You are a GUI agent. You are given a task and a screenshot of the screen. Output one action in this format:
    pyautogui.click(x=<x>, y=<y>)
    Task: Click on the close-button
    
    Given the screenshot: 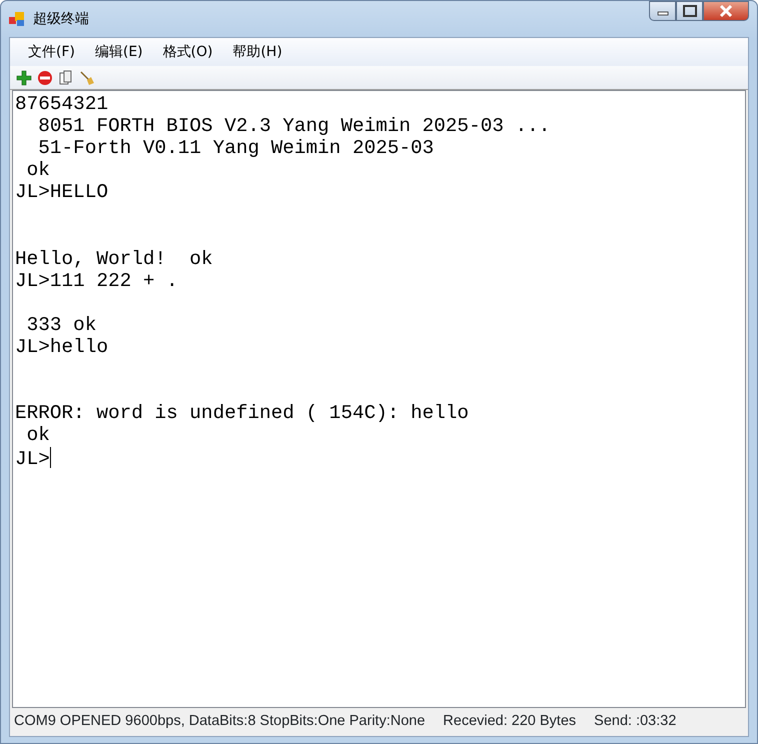 What is the action you would take?
    pyautogui.click(x=726, y=11)
    